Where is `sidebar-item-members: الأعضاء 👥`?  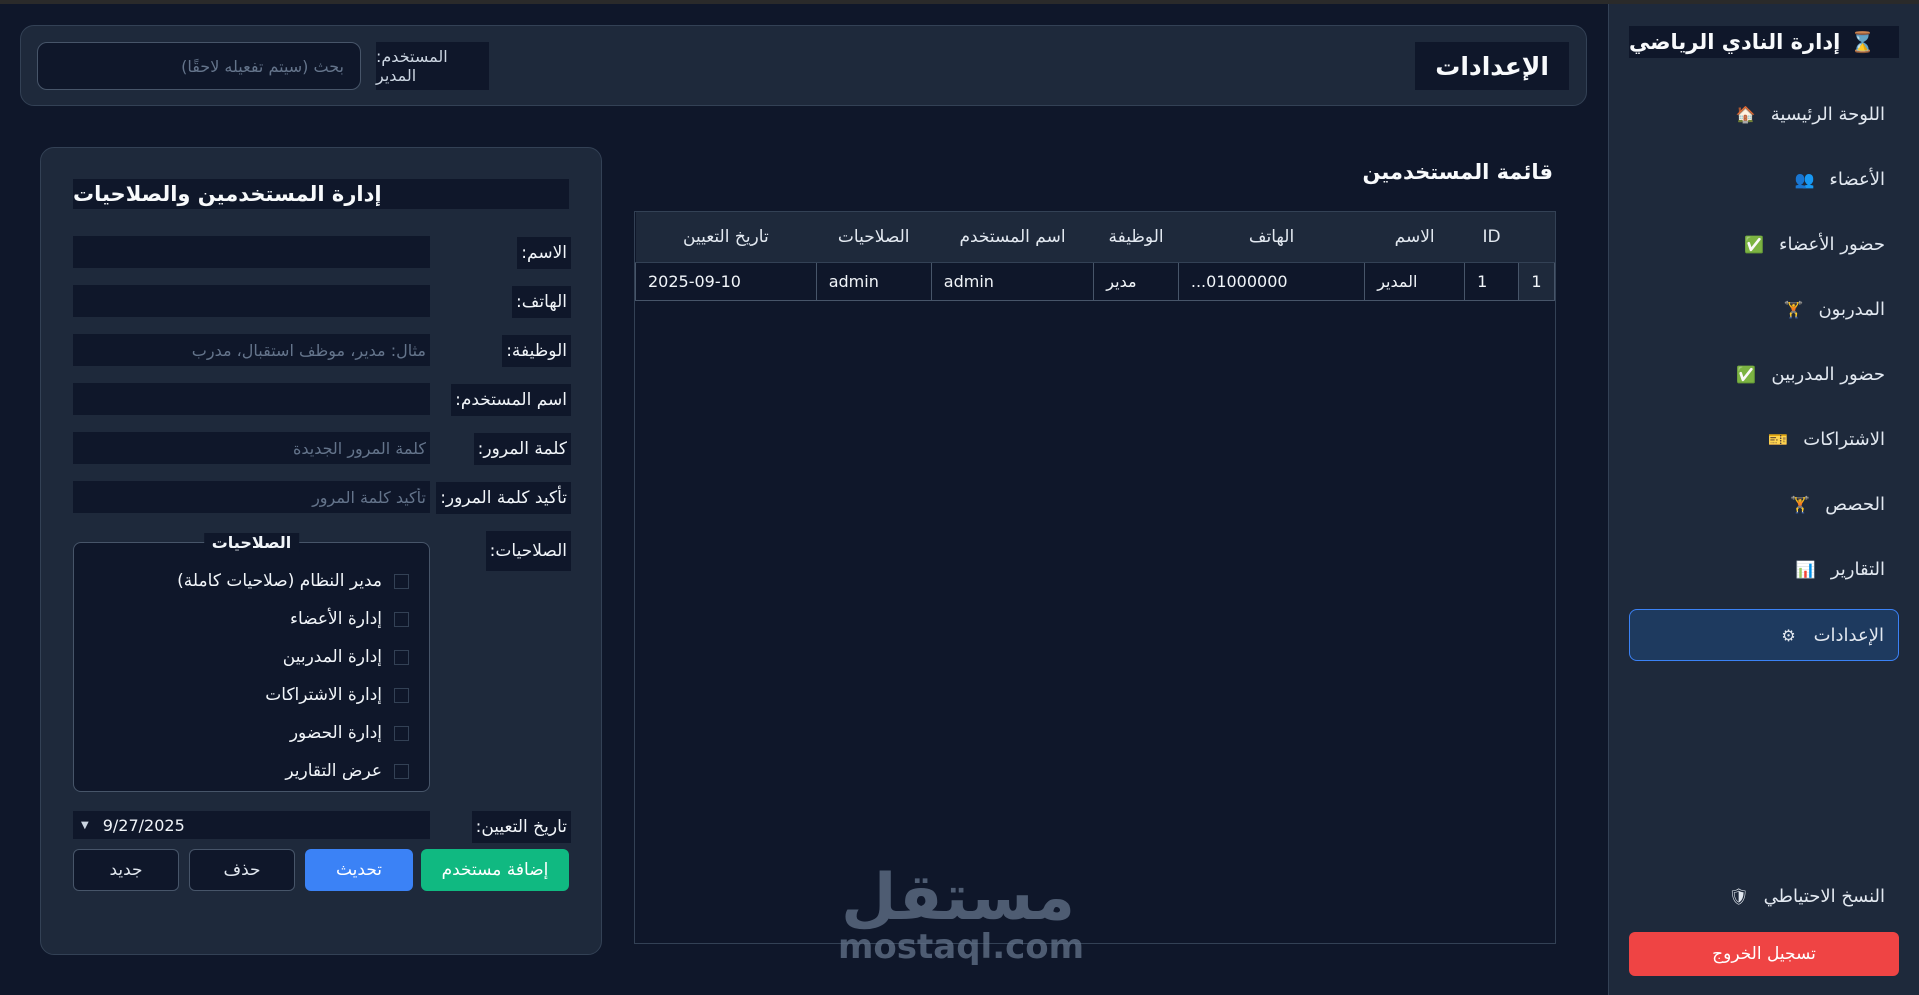
sidebar-item-members: الأعضاء 👥 is located at coordinates (1764, 179).